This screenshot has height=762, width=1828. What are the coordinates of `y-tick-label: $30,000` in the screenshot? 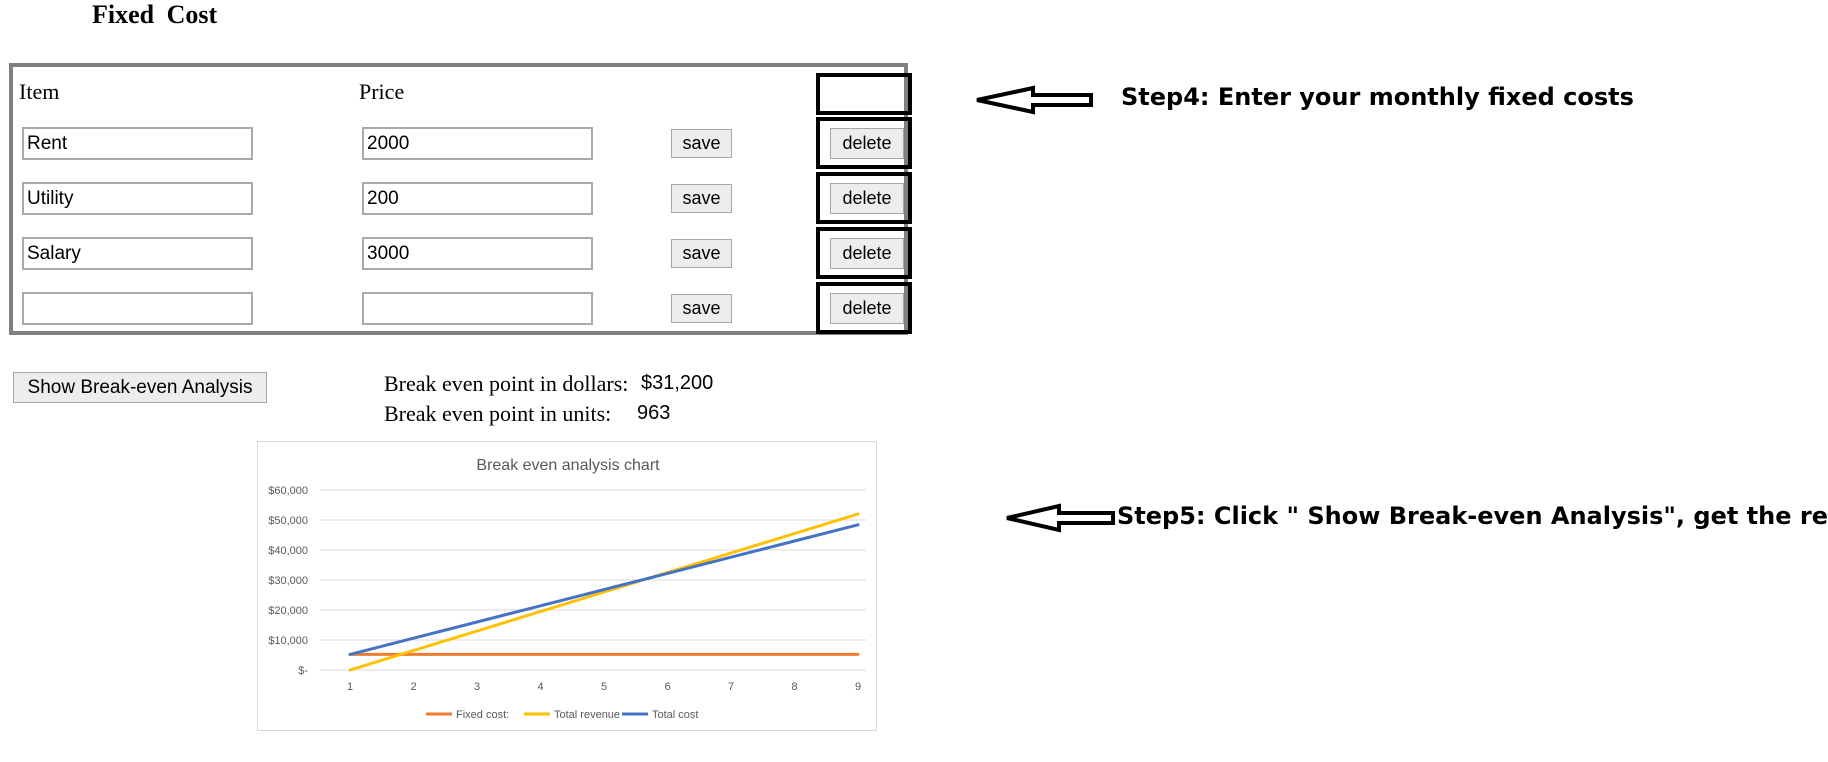 It's located at (288, 581).